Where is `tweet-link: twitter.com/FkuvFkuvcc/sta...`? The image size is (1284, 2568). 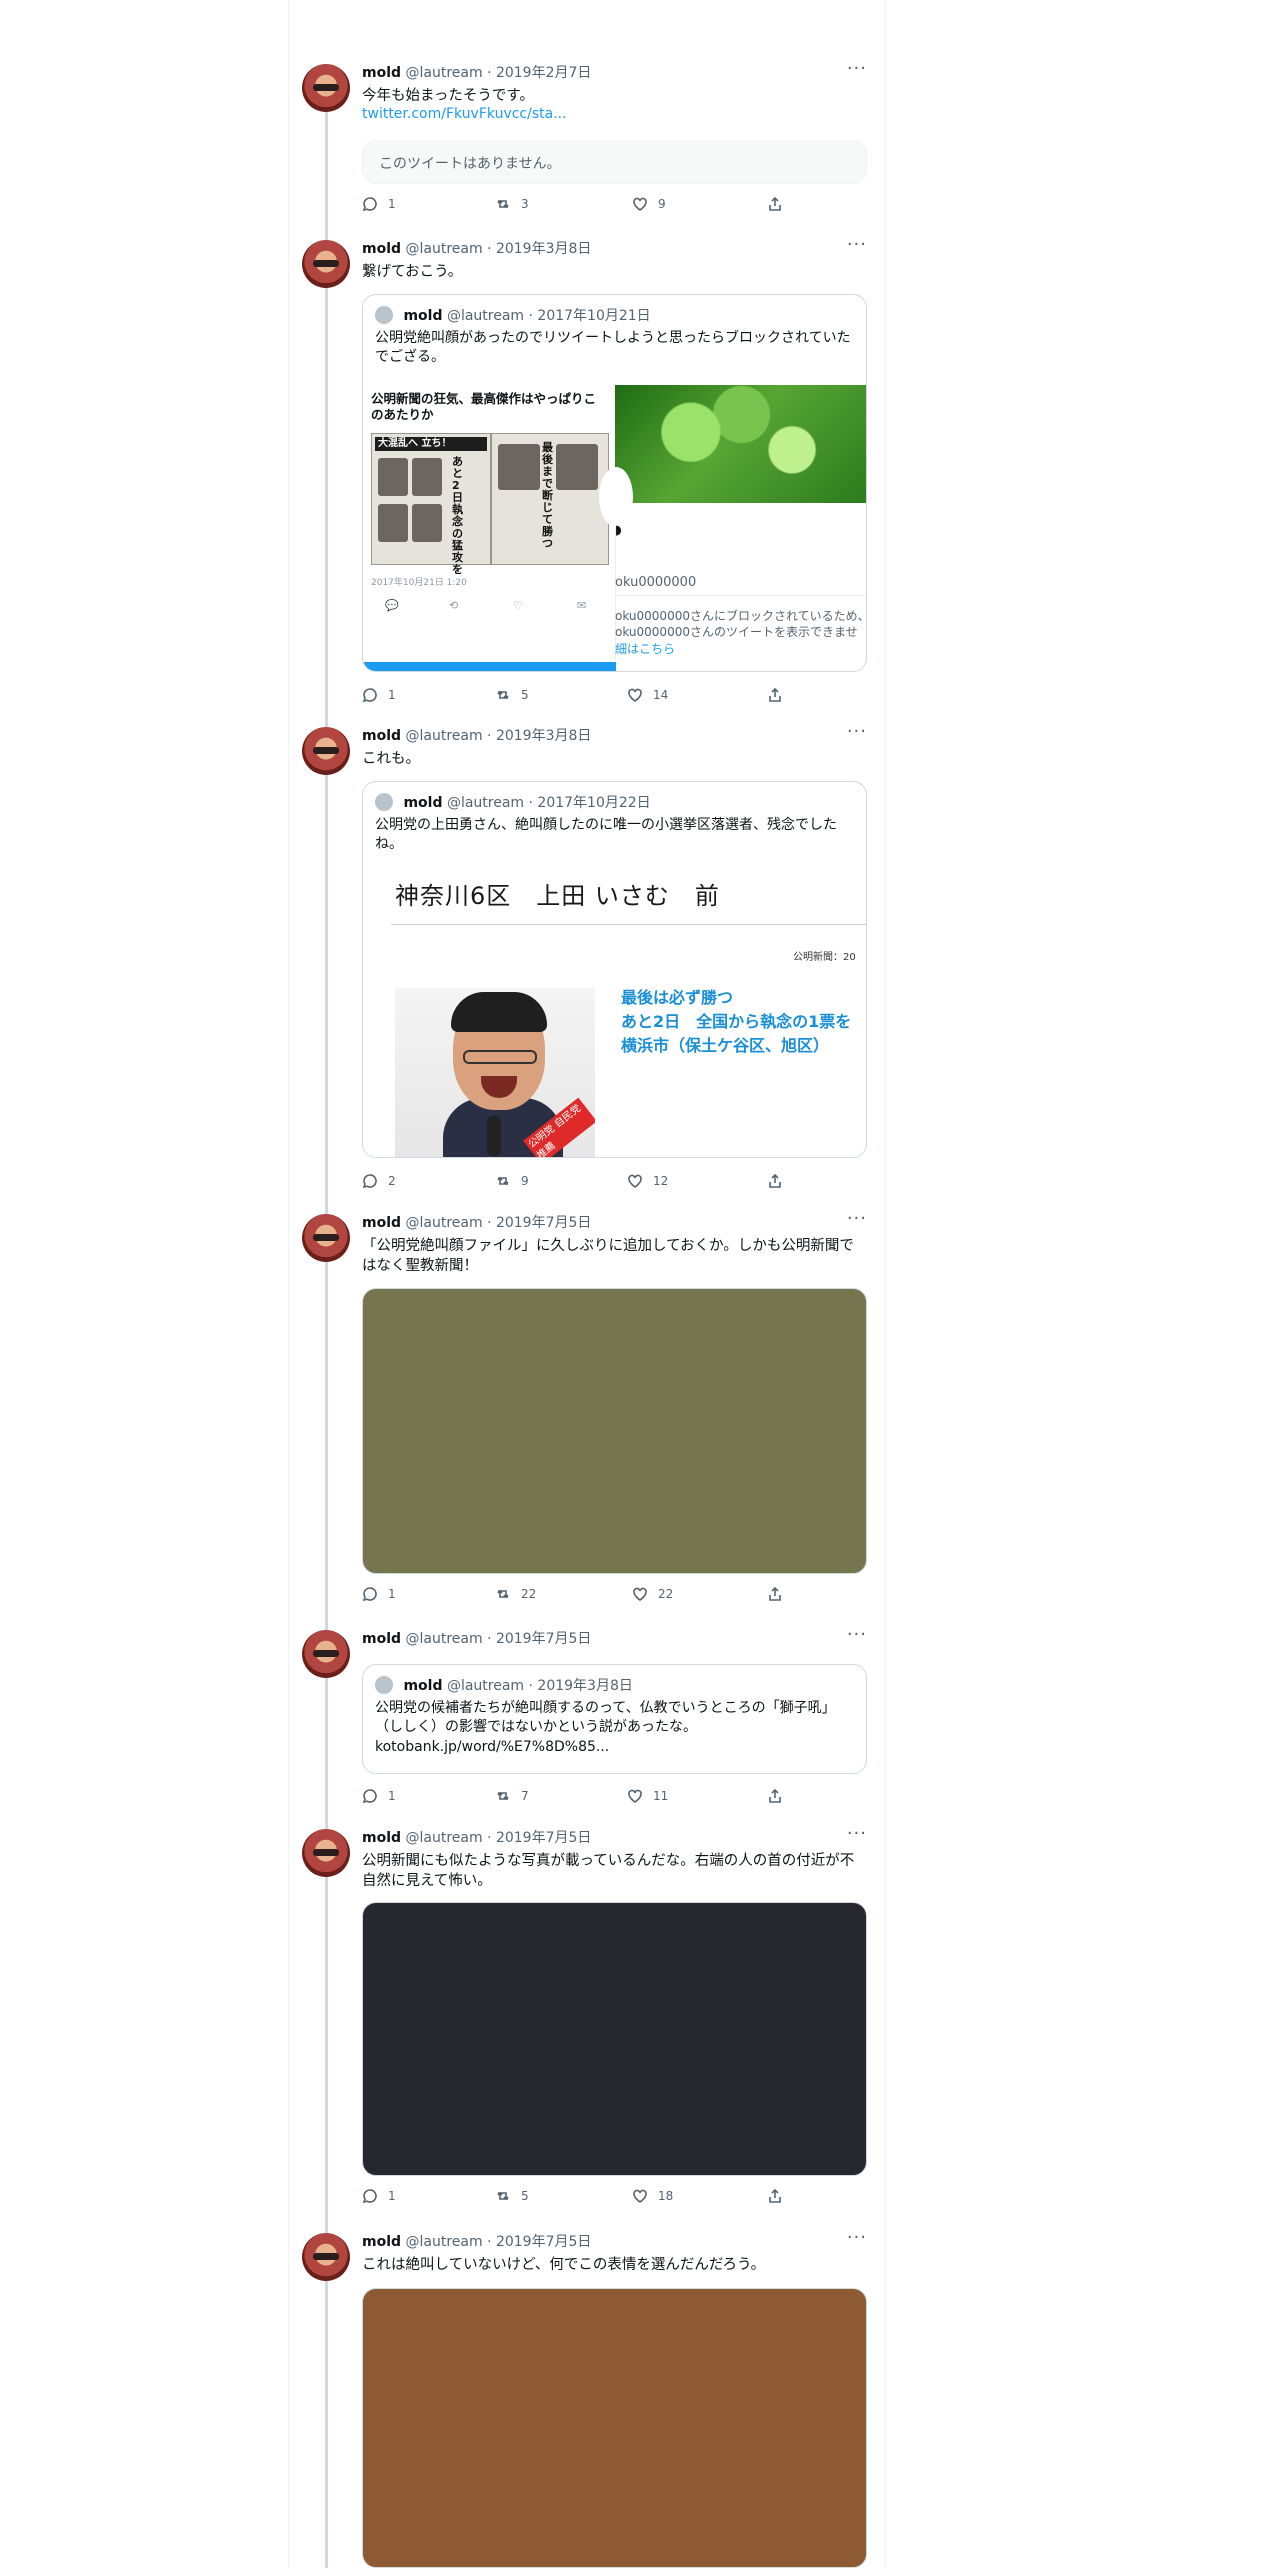
tweet-link: twitter.com/FkuvFkuvcc/sta... is located at coordinates (614, 114).